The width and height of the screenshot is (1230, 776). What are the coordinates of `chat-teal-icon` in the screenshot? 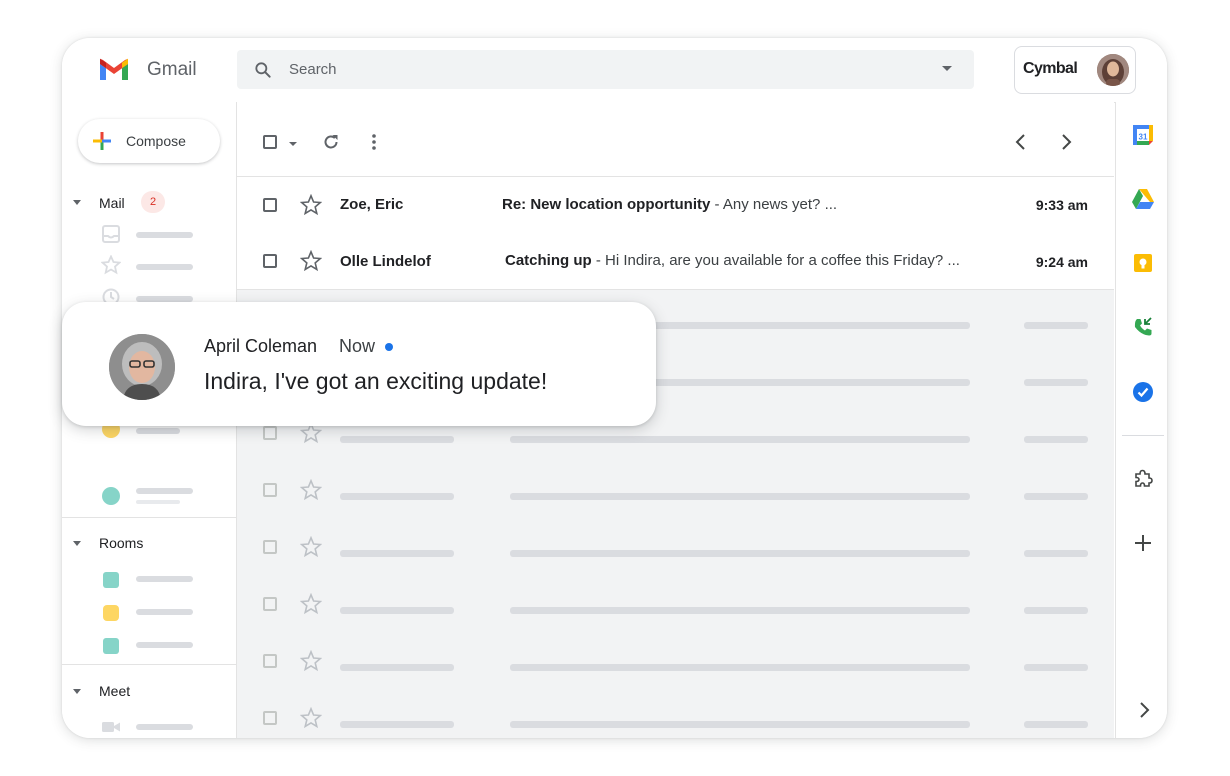 It's located at (111, 496).